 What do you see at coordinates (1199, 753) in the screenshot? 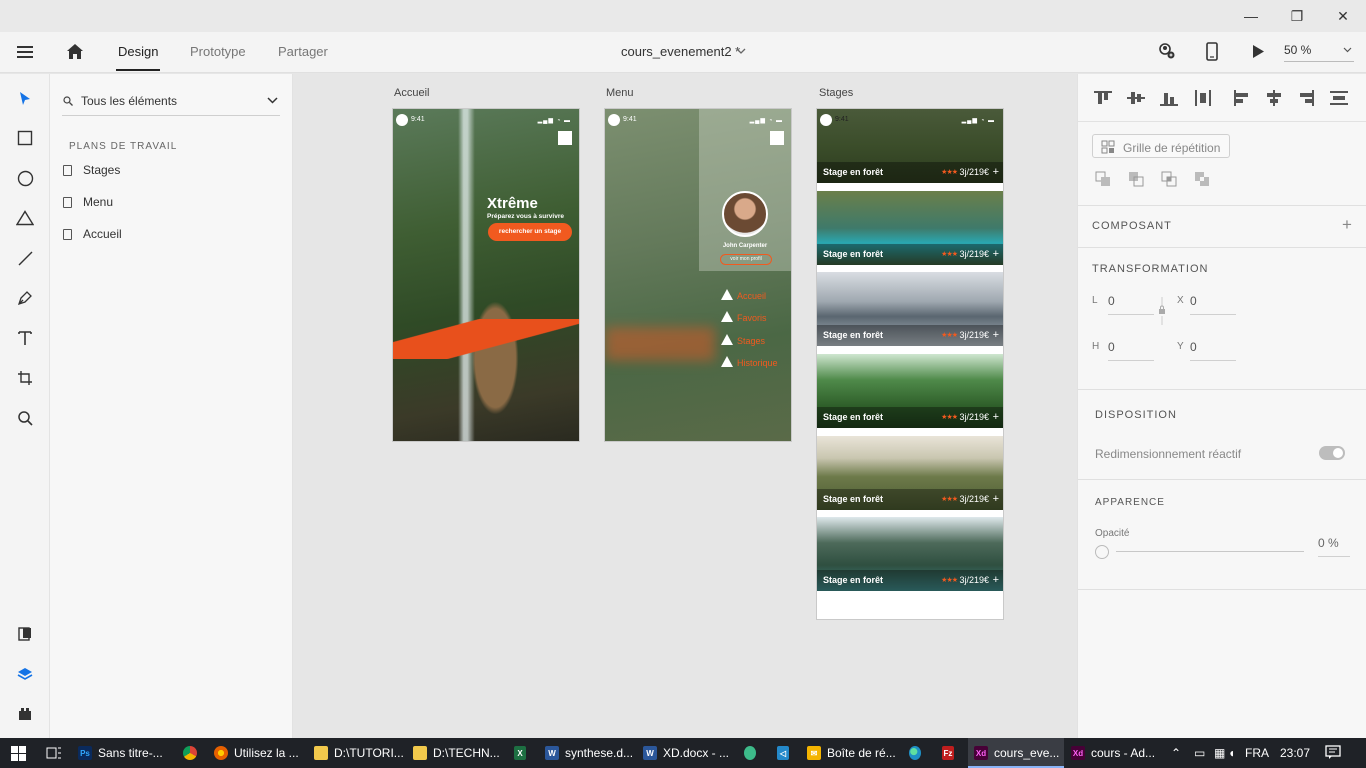
I see `tray-device-icon: ▭` at bounding box center [1199, 753].